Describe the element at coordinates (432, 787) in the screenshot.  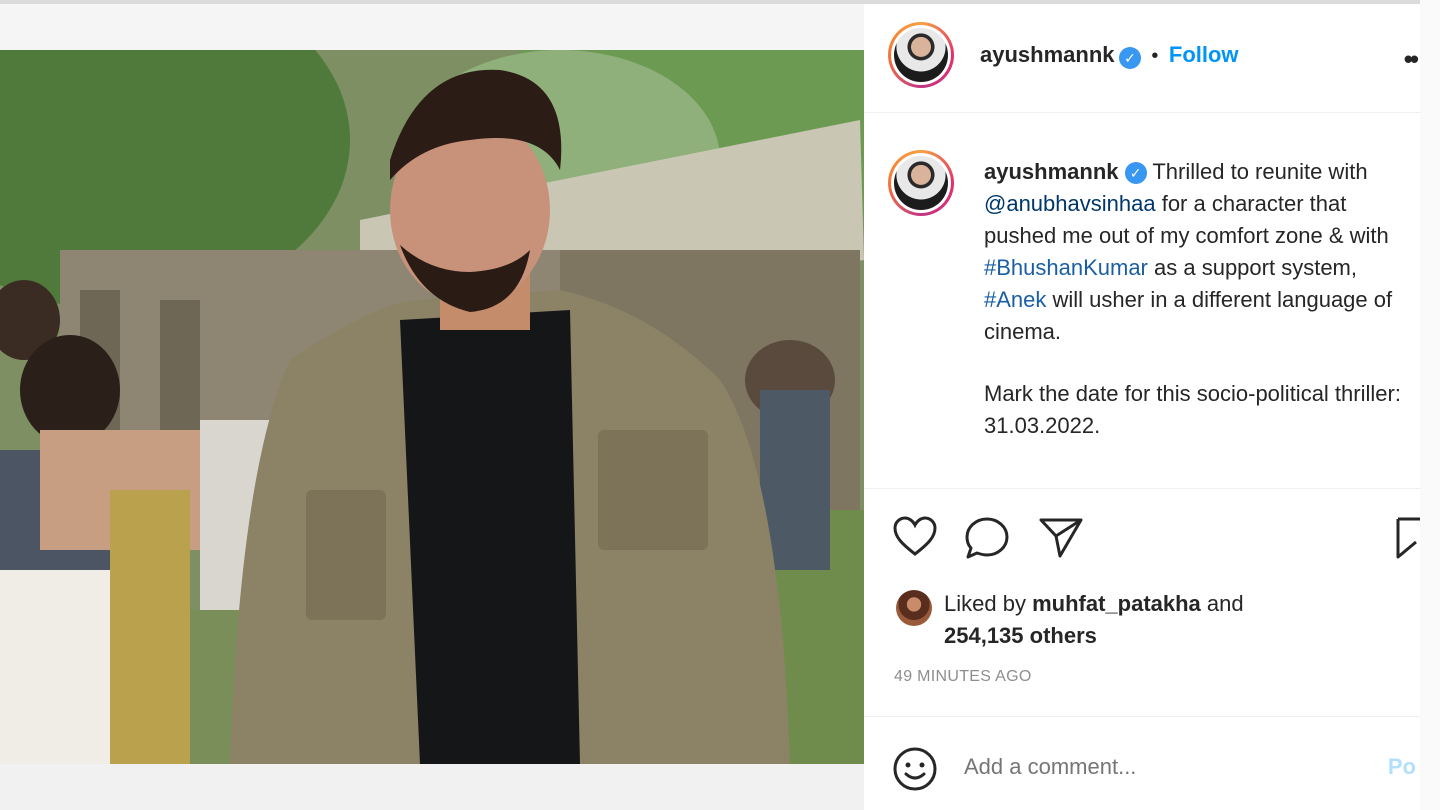
I see `photo-bottom-gap` at that location.